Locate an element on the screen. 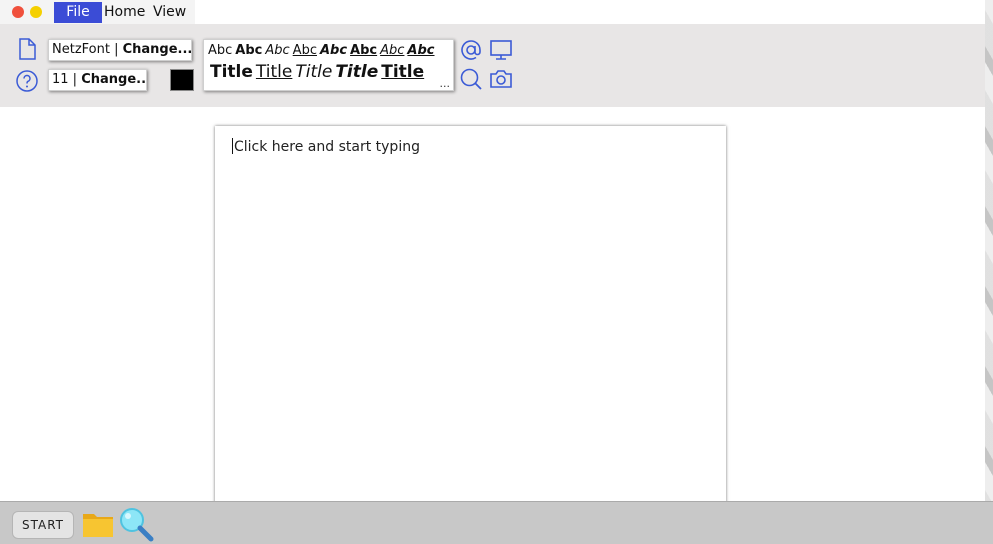 The width and height of the screenshot is (993, 544). folder-icon is located at coordinates (98, 524).